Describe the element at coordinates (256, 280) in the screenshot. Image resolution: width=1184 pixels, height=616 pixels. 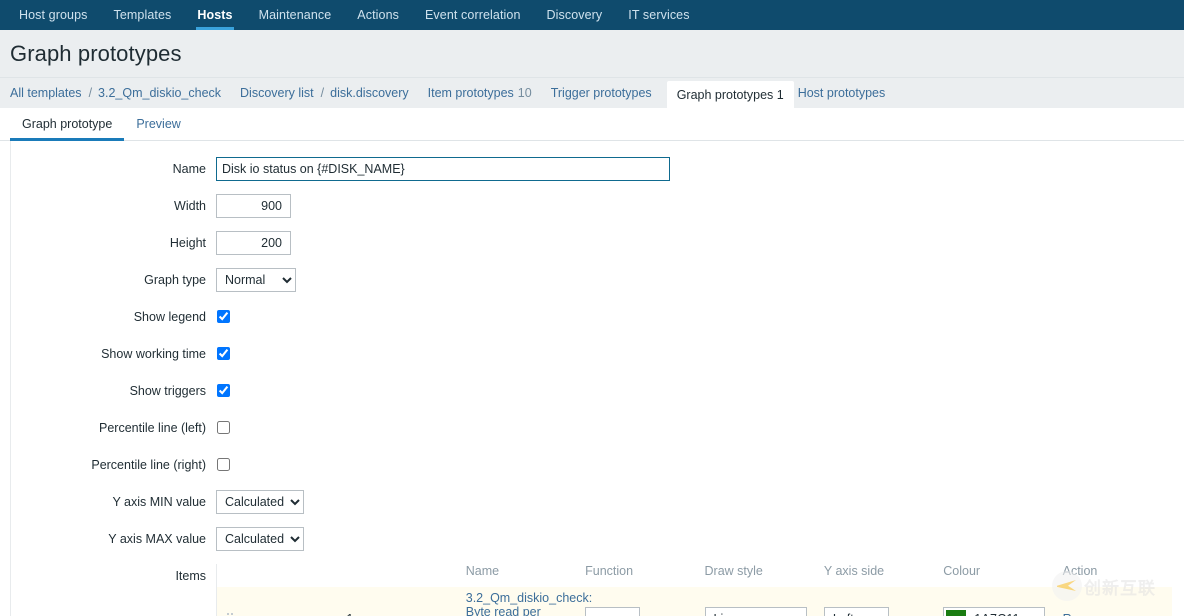
I see `graph-type-select: NormalStackedPieExploded` at that location.